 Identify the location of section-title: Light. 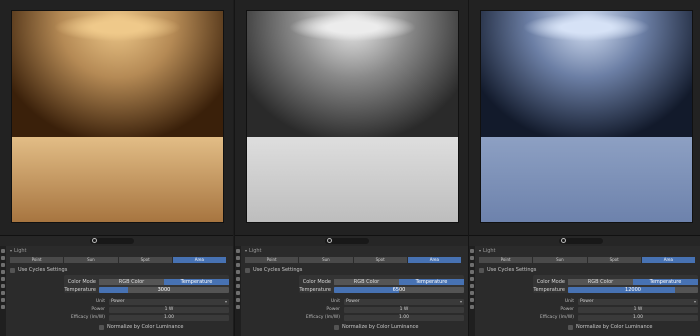
(255, 251).